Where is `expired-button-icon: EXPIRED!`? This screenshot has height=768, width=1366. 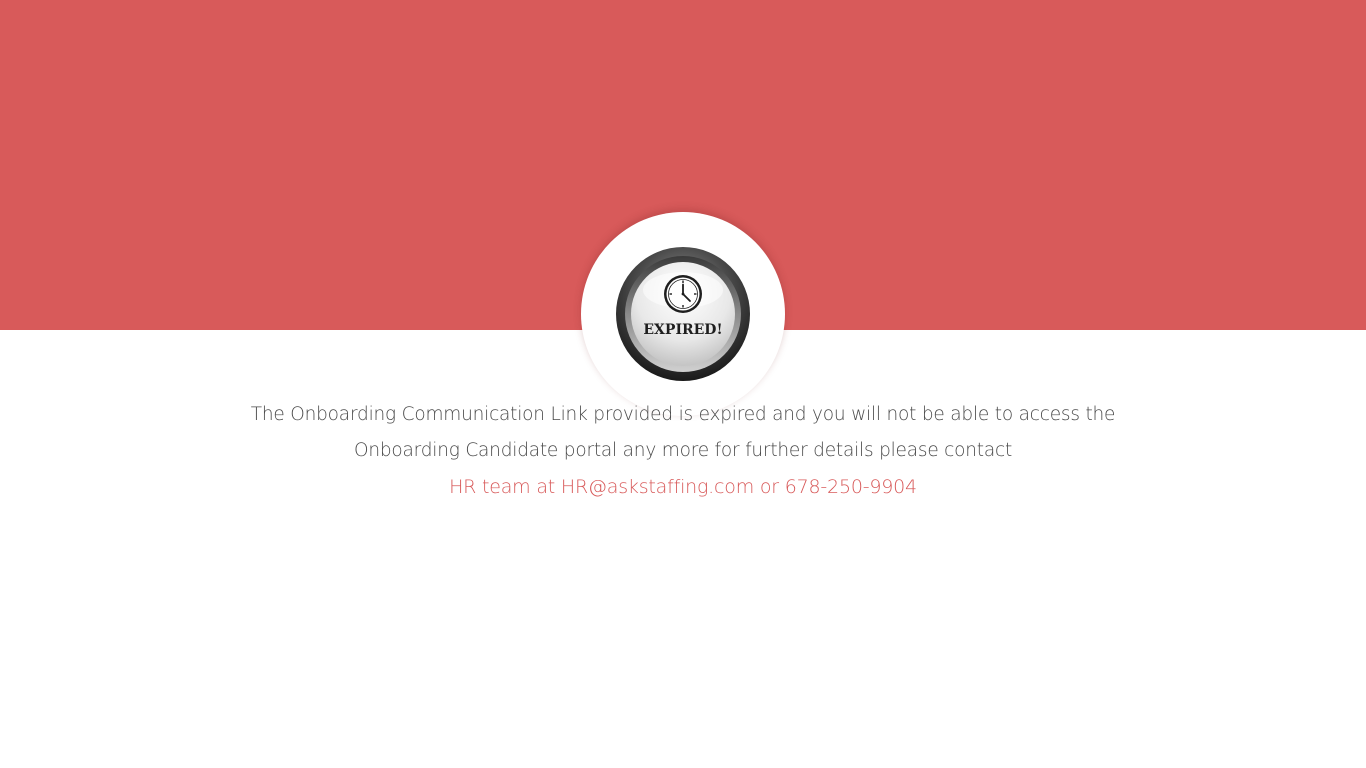 expired-button-icon: EXPIRED! is located at coordinates (683, 314).